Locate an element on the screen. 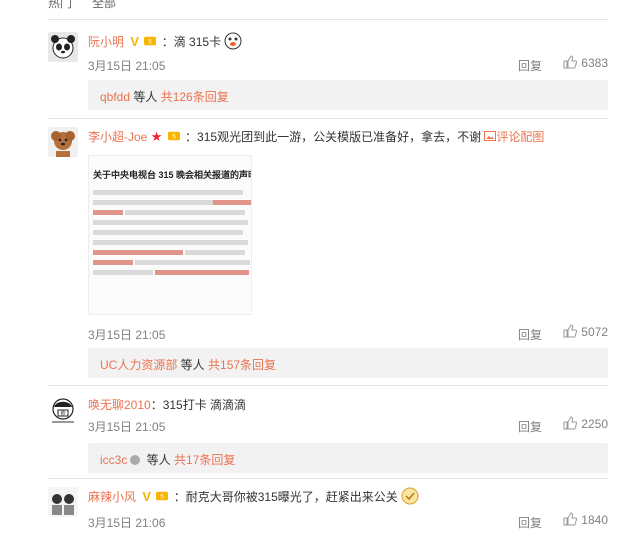  filter-hot: 热门 is located at coordinates (60, 5).